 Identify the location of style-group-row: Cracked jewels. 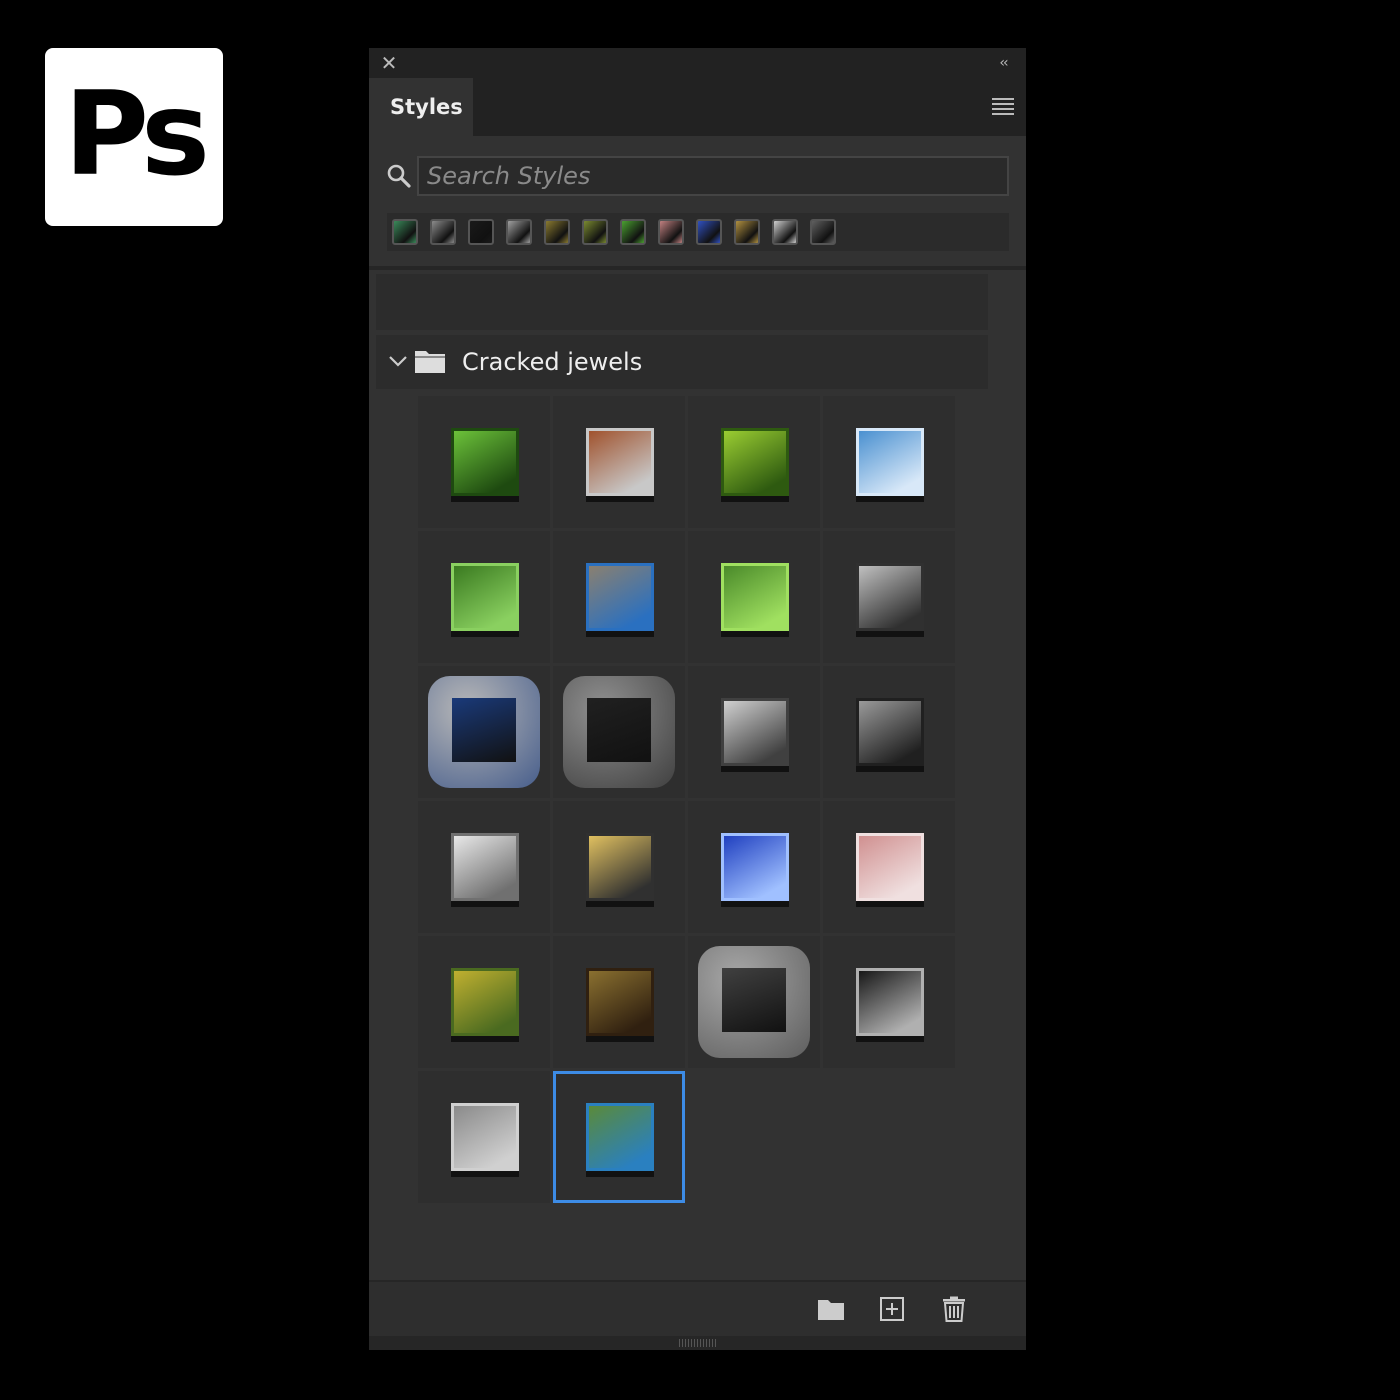
(682, 362).